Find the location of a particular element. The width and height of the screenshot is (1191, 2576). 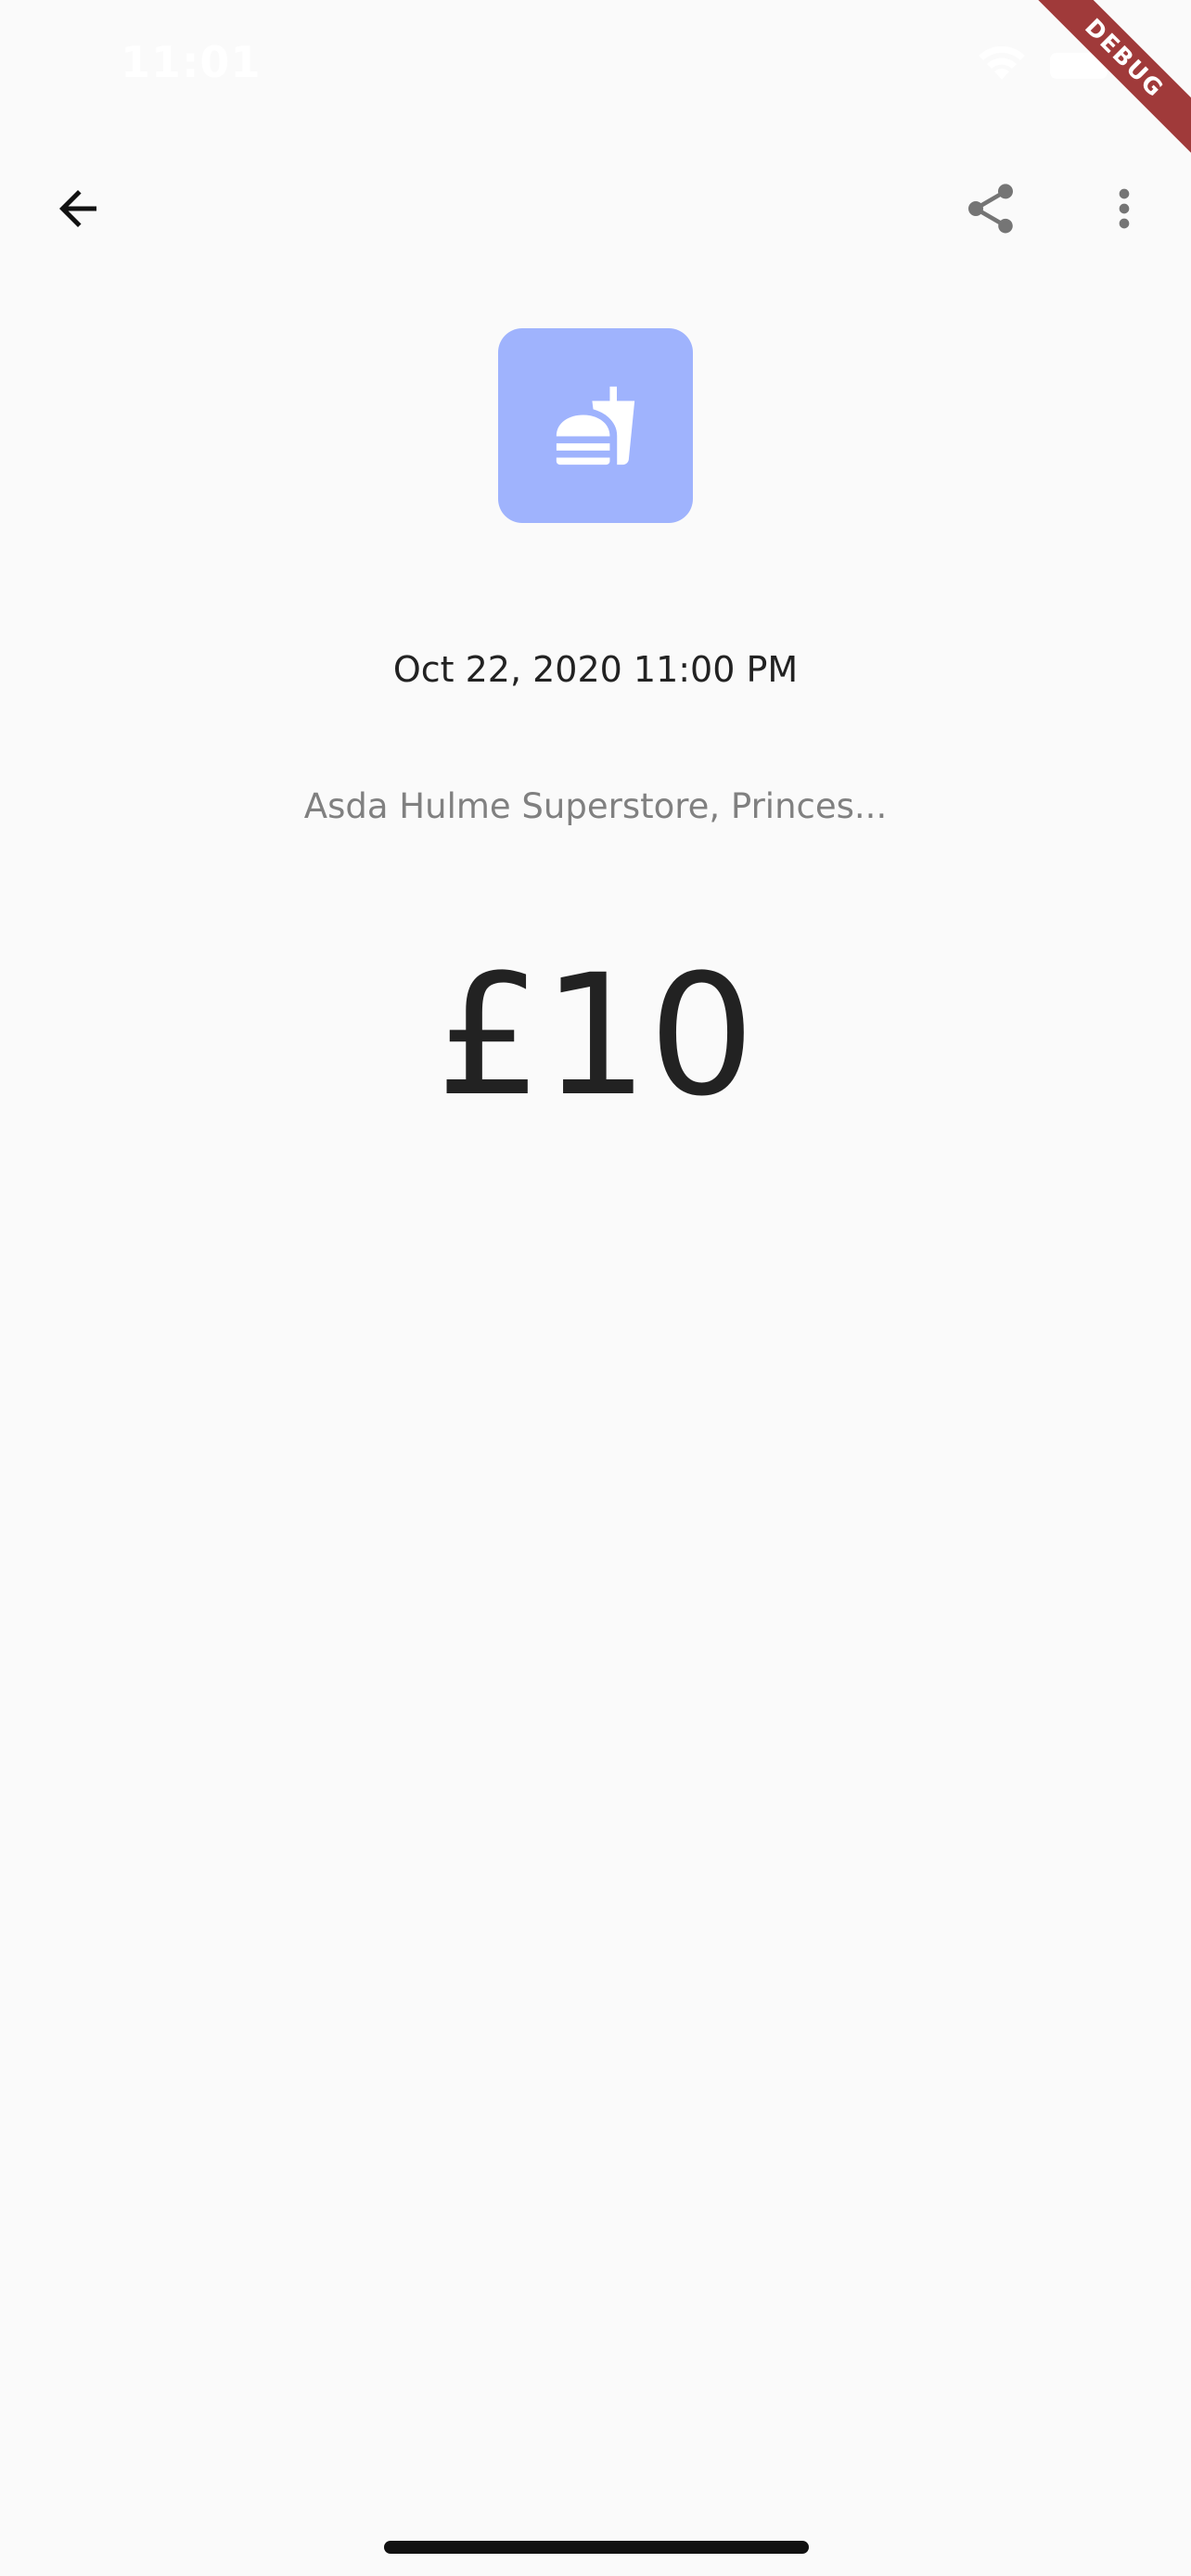

wifi-icon is located at coordinates (1002, 62).